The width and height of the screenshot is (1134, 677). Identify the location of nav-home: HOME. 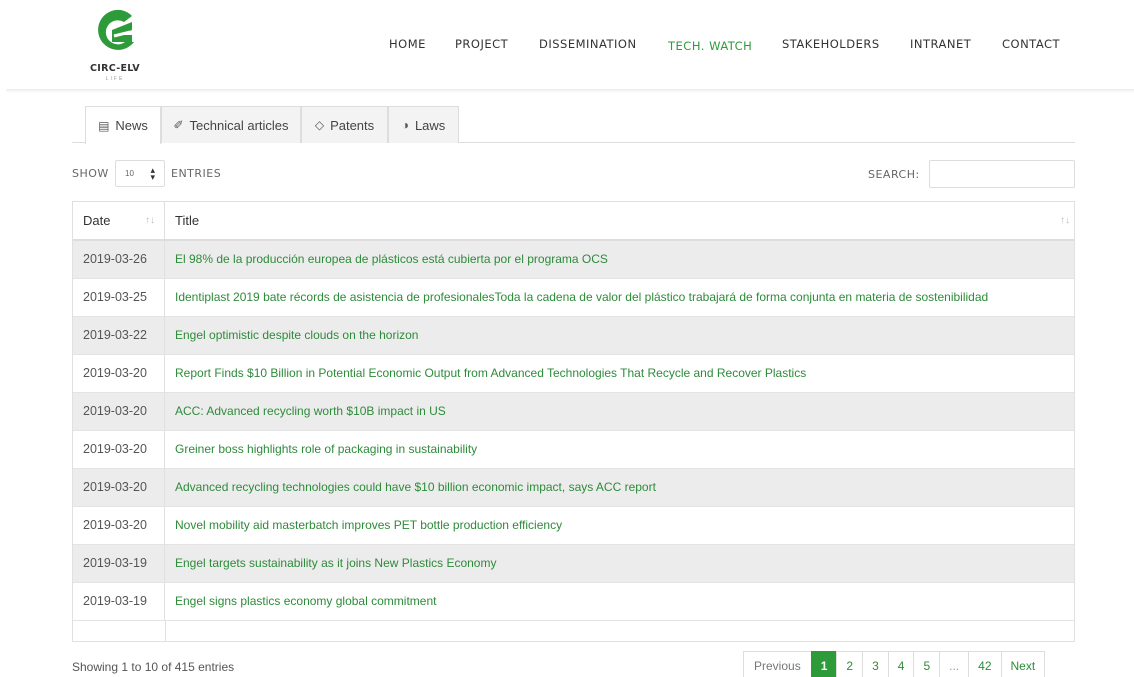
(407, 44).